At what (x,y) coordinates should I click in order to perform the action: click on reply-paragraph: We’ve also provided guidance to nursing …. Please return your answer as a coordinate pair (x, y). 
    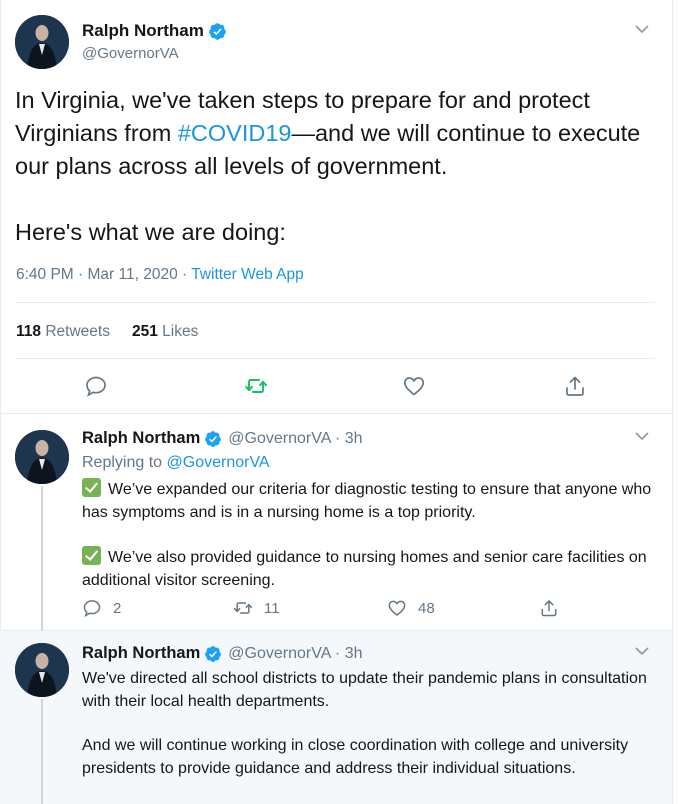
    Looking at the image, I should click on (372, 569).